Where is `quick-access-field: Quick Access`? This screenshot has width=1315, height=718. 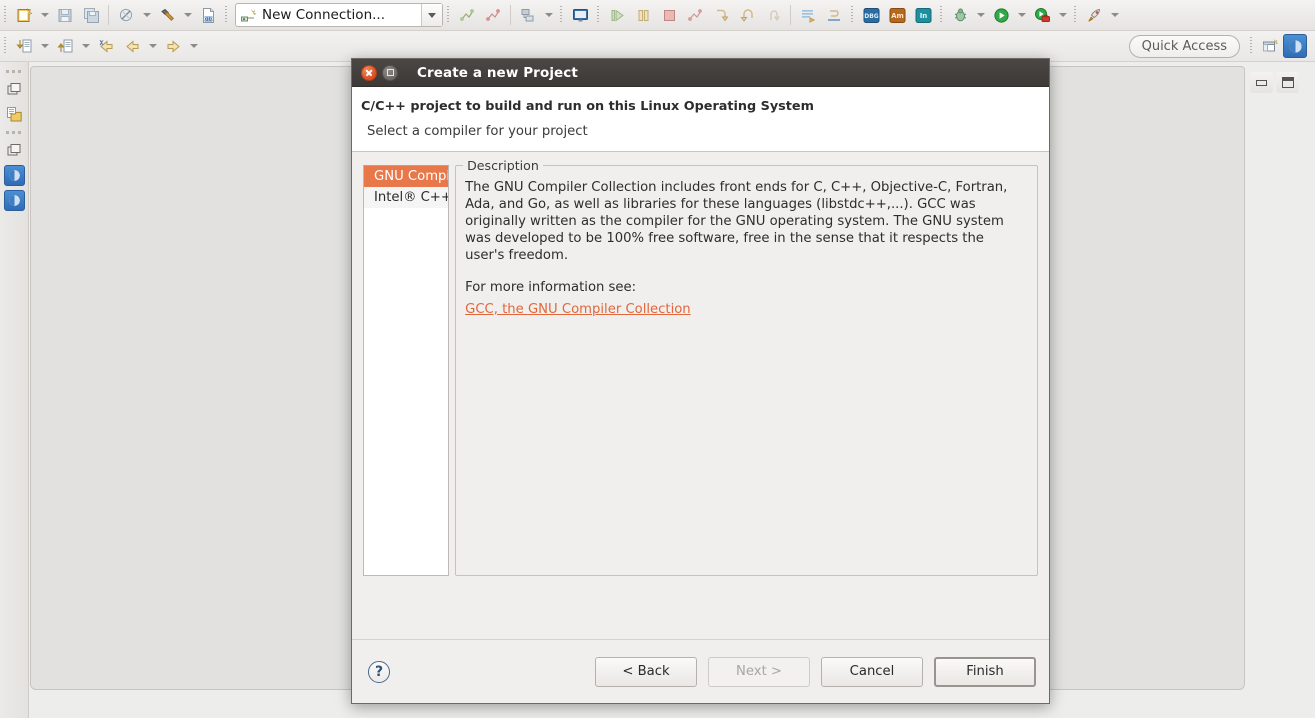
quick-access-field: Quick Access is located at coordinates (1184, 46).